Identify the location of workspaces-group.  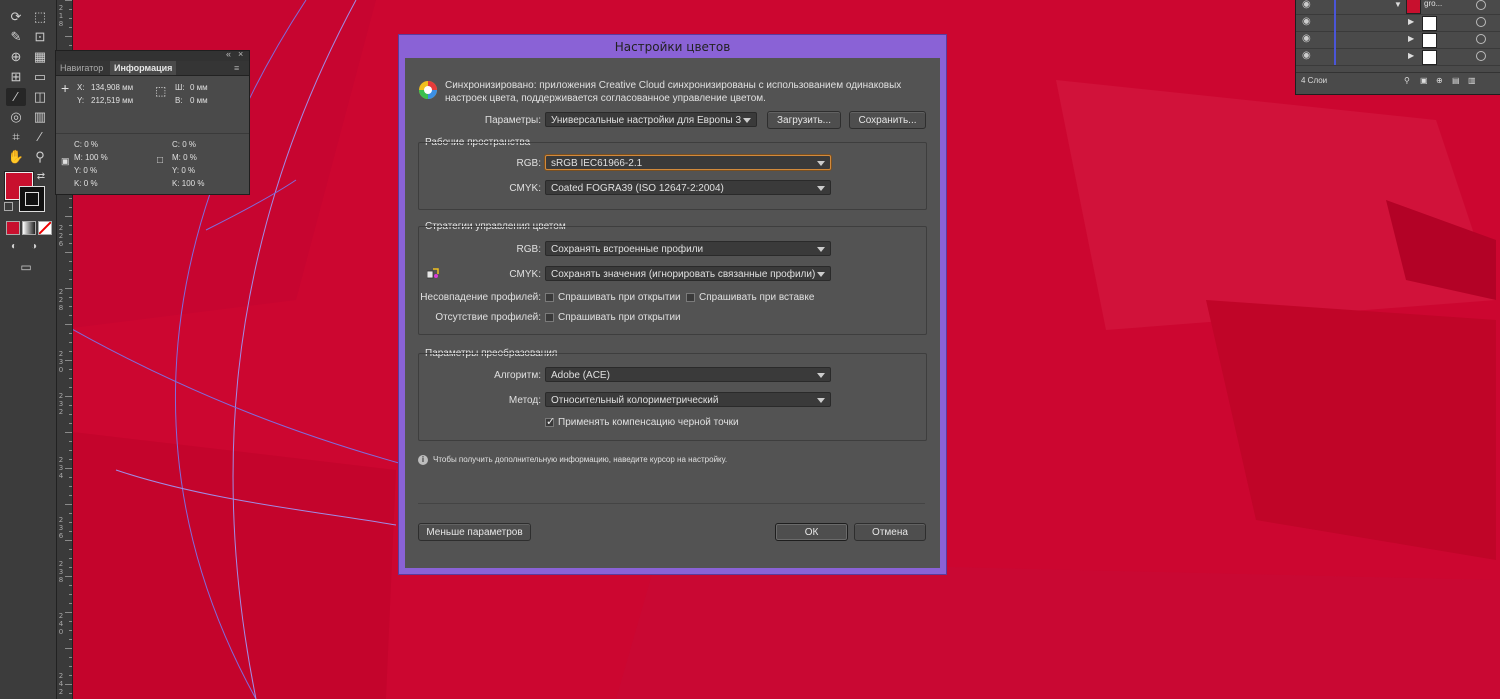
(672, 176).